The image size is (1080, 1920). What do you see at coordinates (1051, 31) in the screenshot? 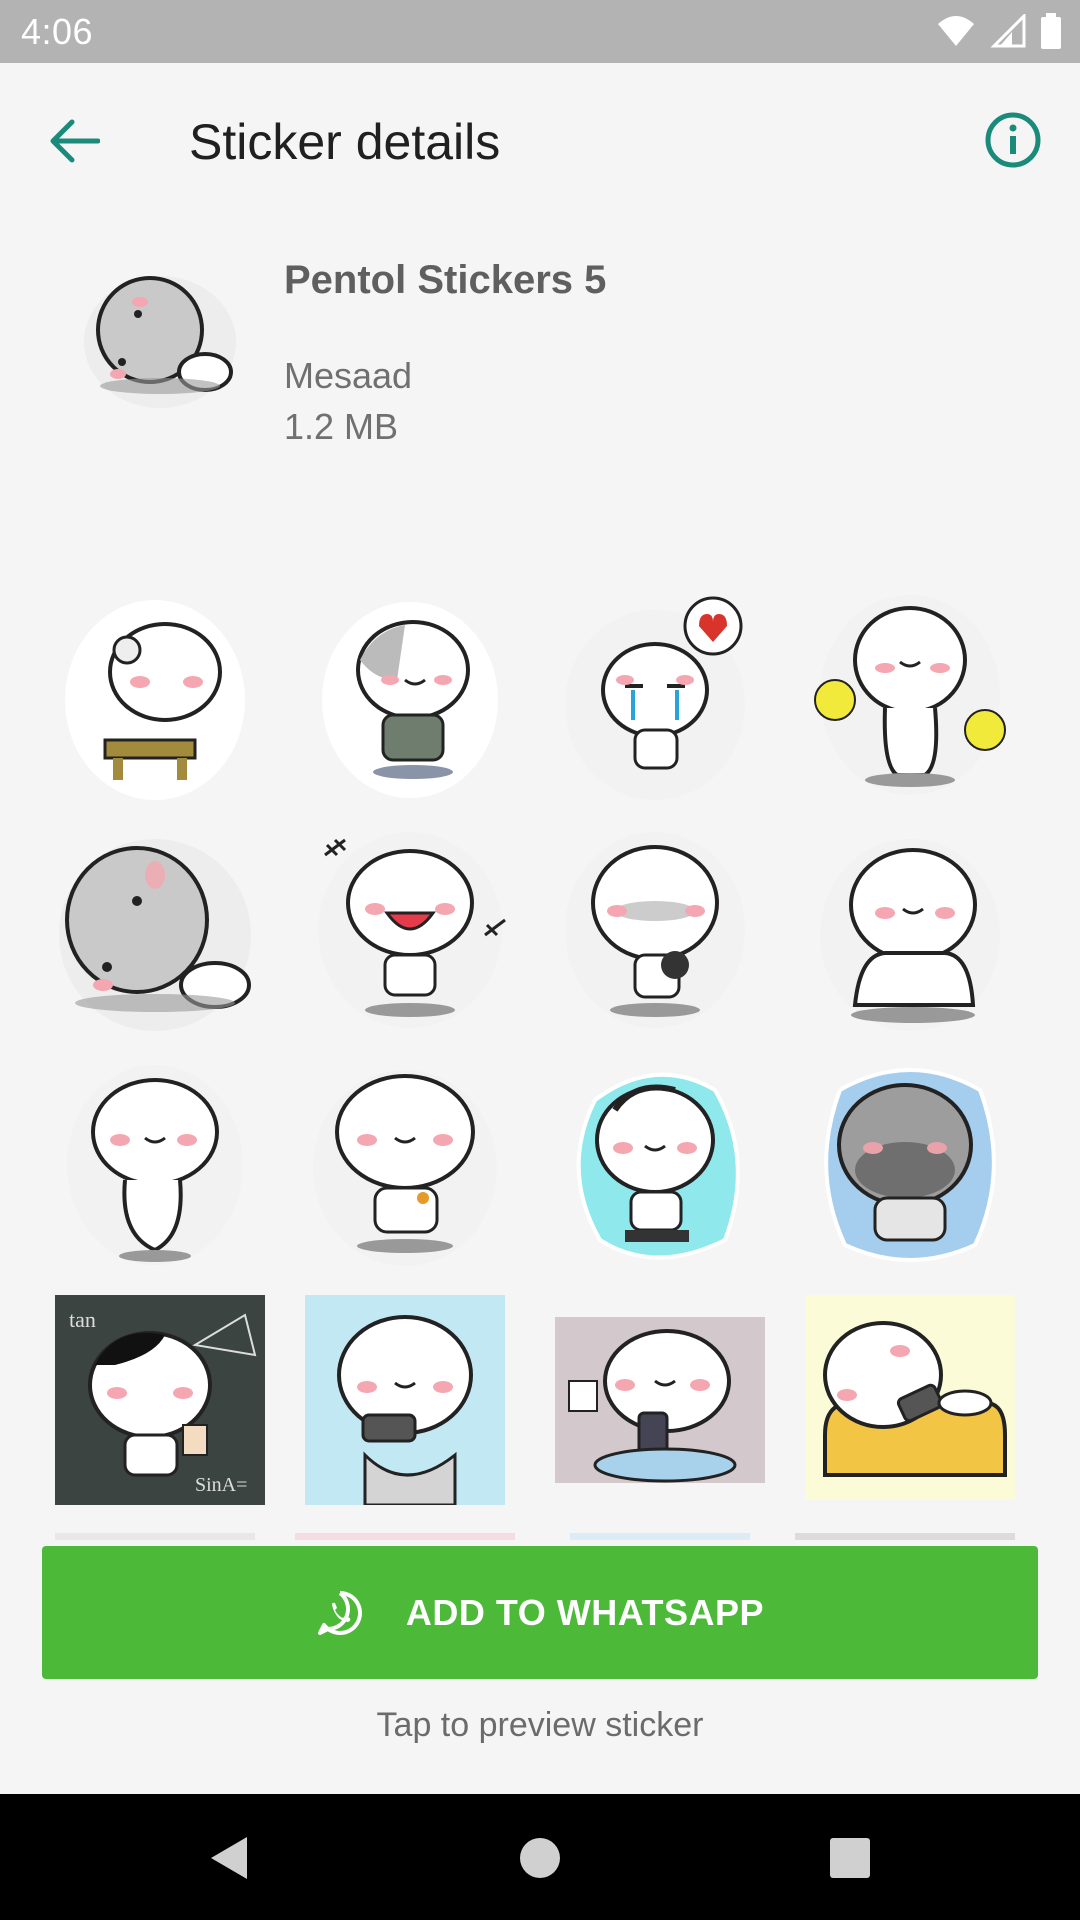
I see `battery-icon` at bounding box center [1051, 31].